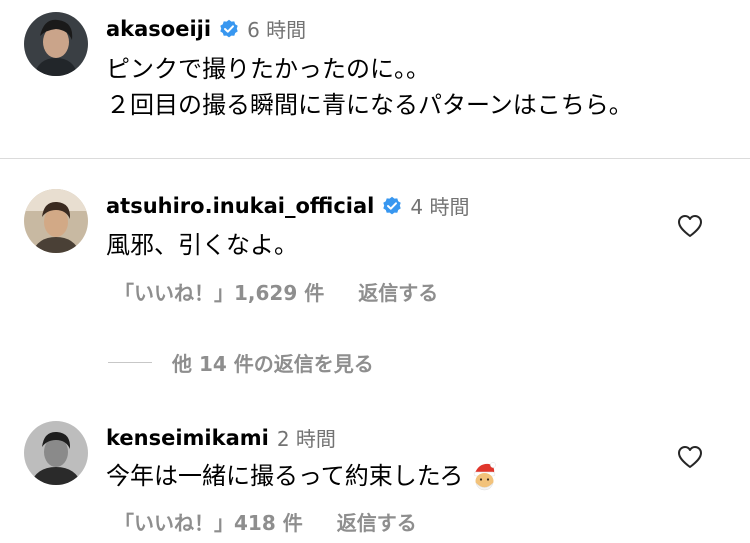 The image size is (750, 543). I want to click on view-replies-button: 他 14 件の返信を見る, so click(241, 362).